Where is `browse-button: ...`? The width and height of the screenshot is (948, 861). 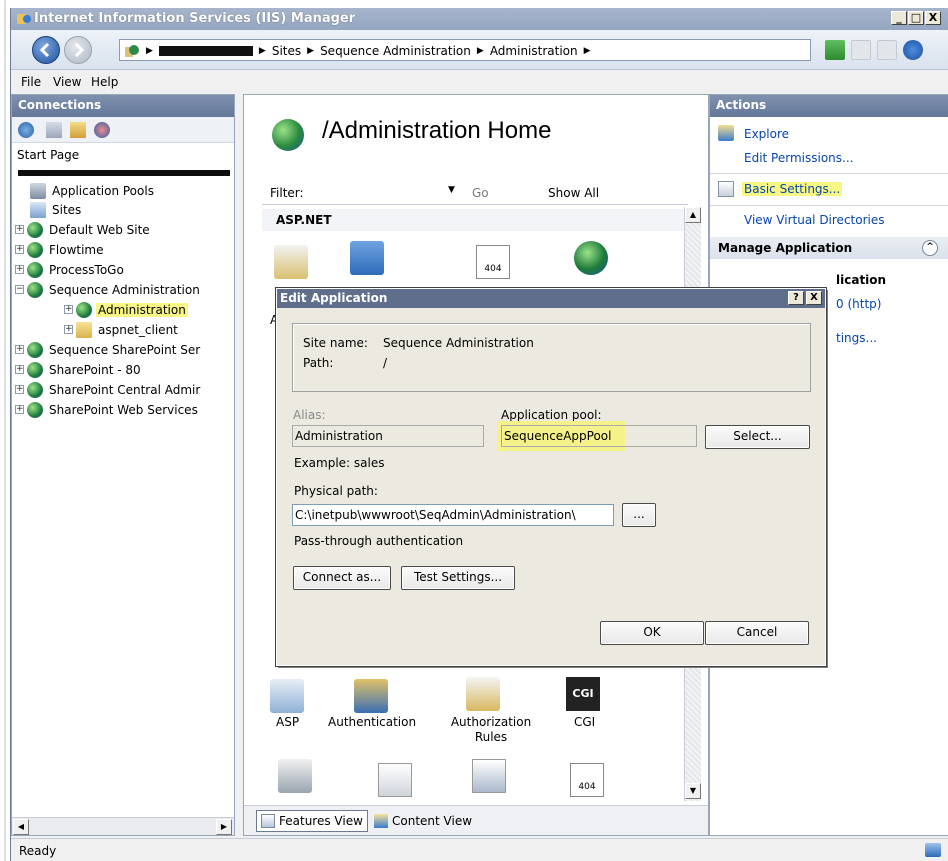
browse-button: ... is located at coordinates (639, 515).